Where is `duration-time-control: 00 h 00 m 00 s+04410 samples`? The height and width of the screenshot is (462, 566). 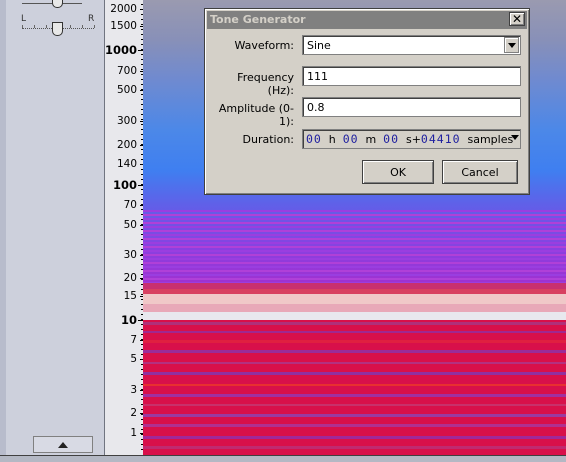
duration-time-control: 00 h 00 m 00 s+04410 samples is located at coordinates (411, 139).